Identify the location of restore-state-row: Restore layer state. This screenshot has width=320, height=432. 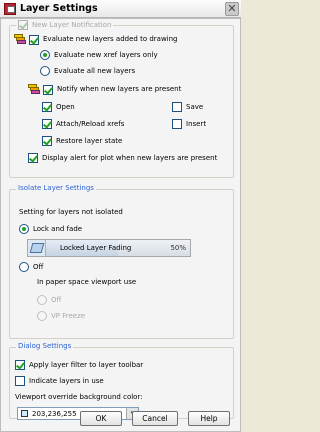
(82, 141).